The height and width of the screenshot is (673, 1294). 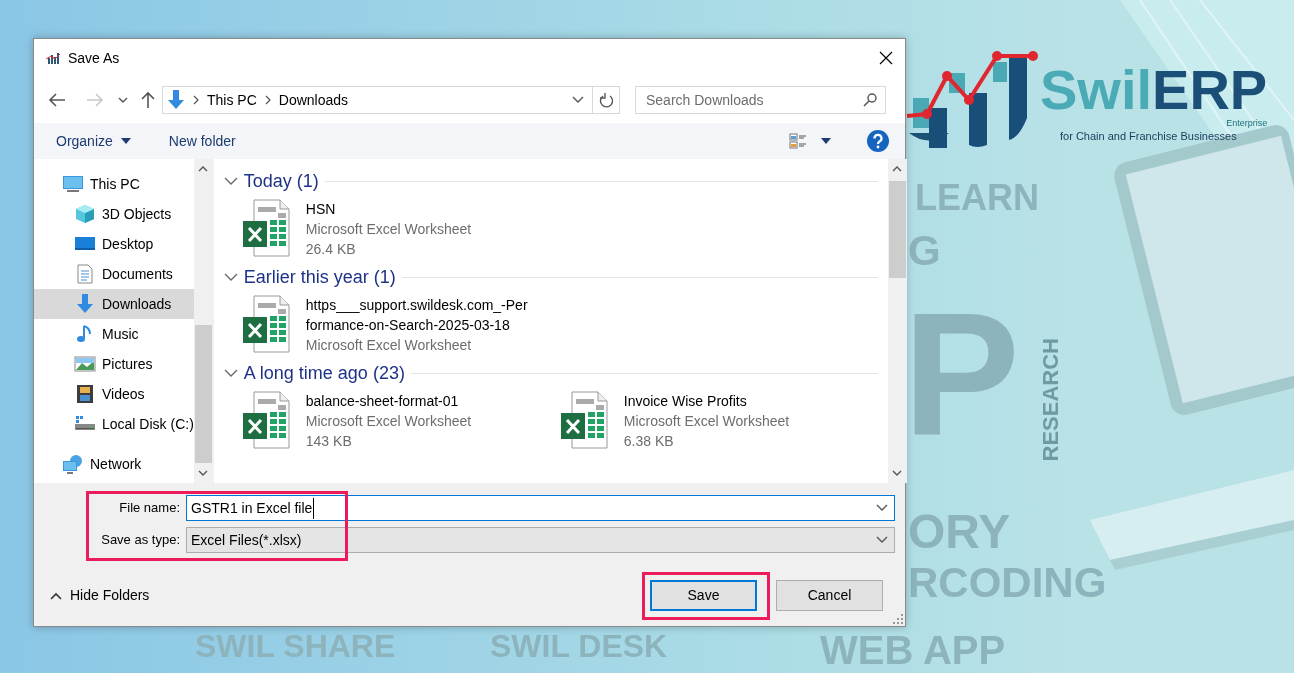 What do you see at coordinates (149, 508) in the screenshot?
I see `field-label: File name:` at bounding box center [149, 508].